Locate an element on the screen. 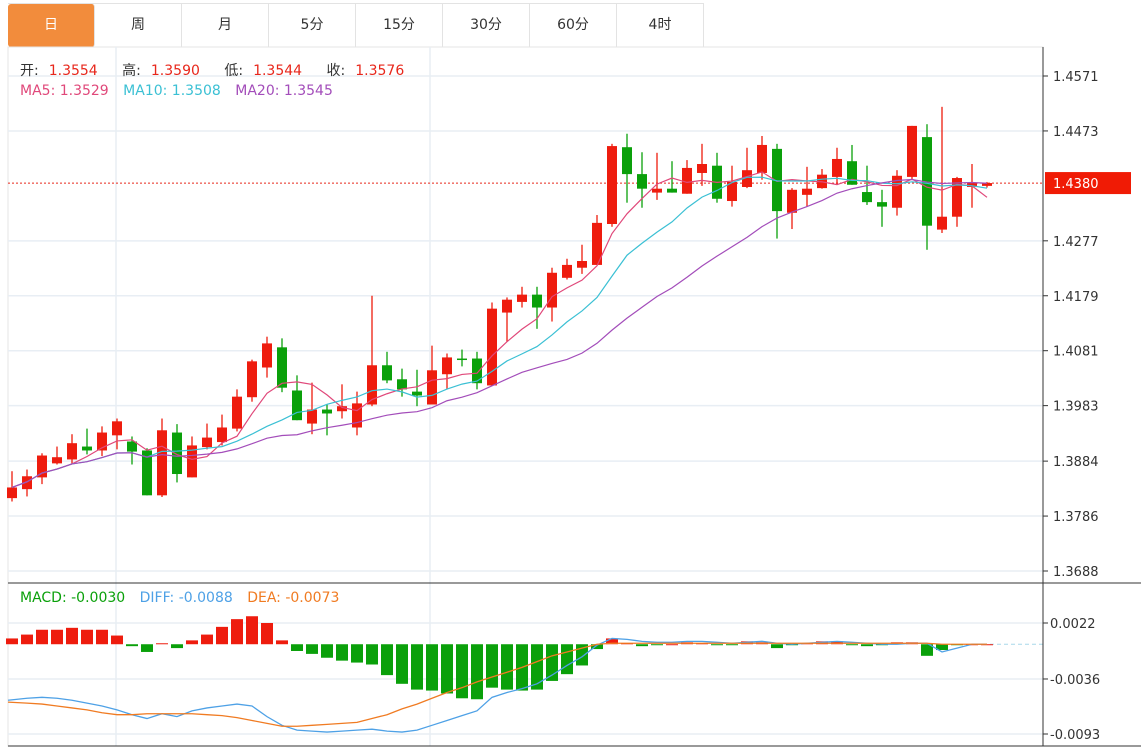 The height and width of the screenshot is (749, 1141). price-tick-label: 1.4179 is located at coordinates (1076, 297).